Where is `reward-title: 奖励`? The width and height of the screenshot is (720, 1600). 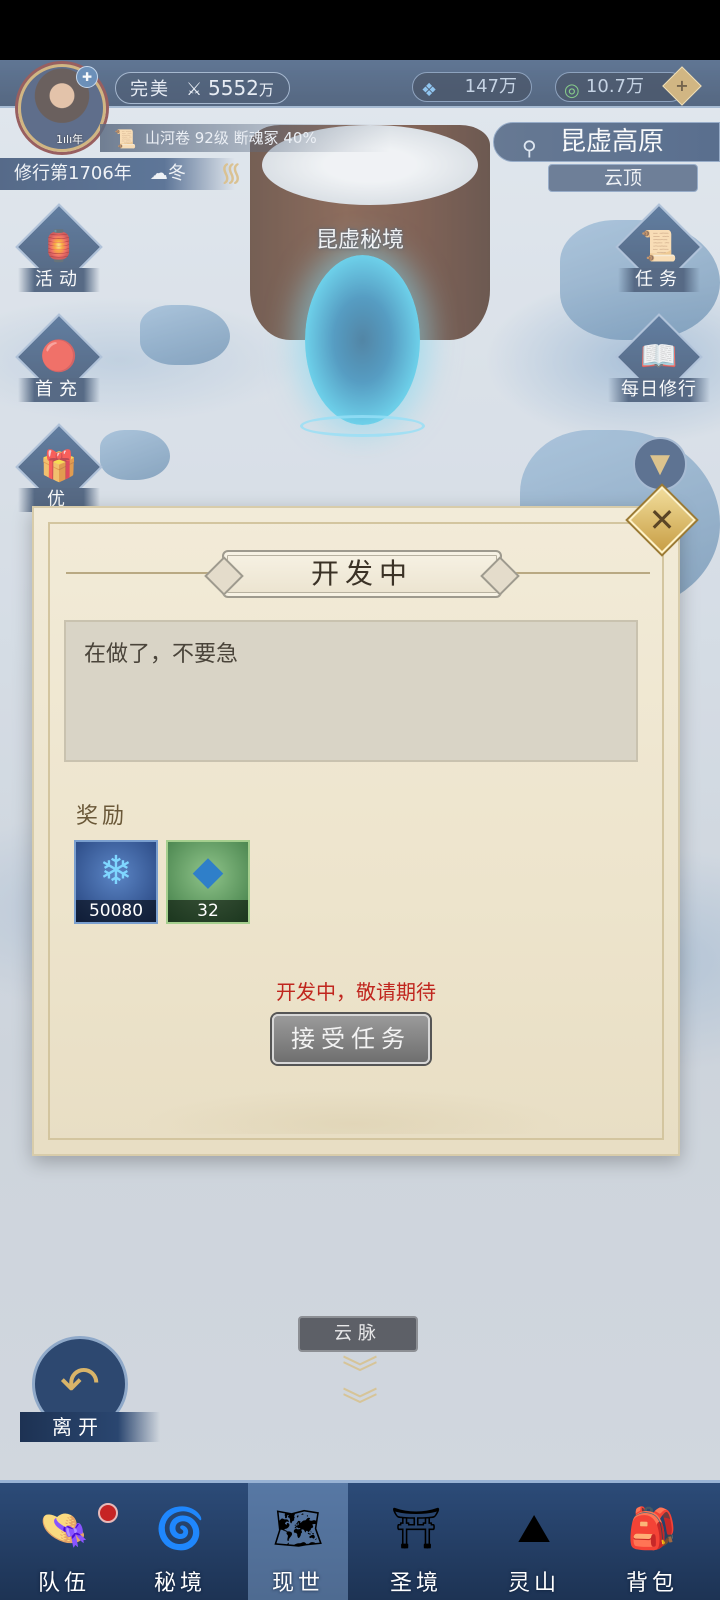
reward-title: 奖励 is located at coordinates (102, 816).